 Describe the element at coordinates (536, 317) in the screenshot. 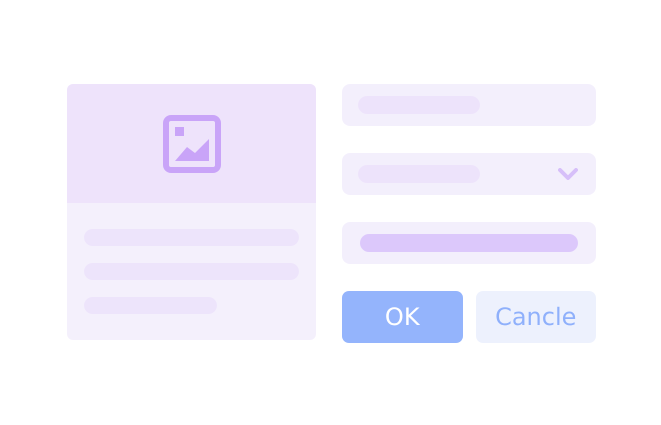

I see `cancel-button: Cancle` at that location.